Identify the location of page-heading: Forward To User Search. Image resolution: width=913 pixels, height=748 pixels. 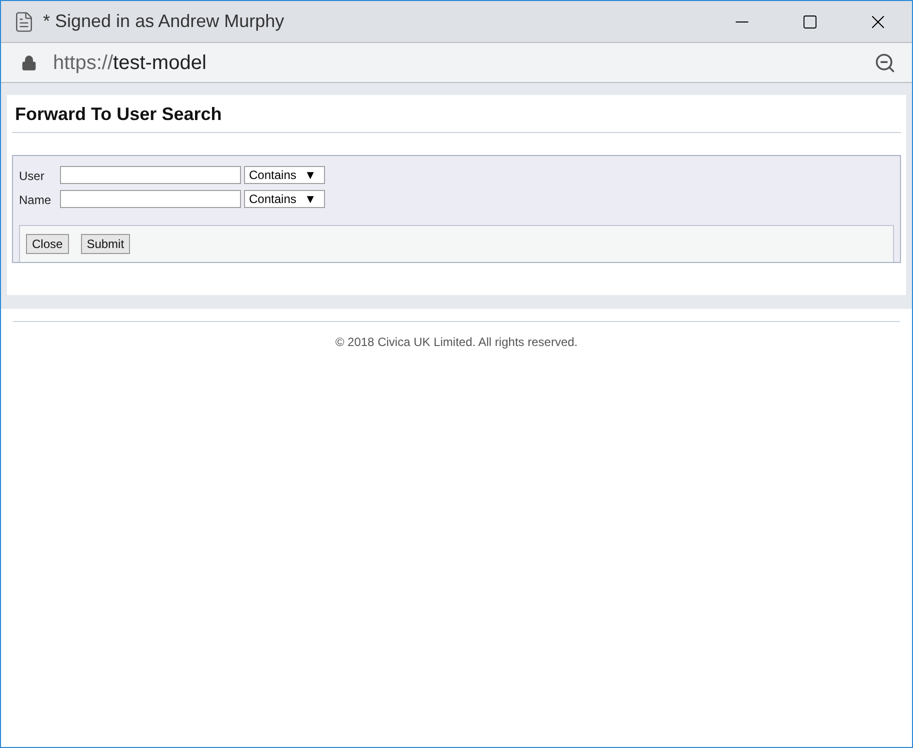
(118, 114).